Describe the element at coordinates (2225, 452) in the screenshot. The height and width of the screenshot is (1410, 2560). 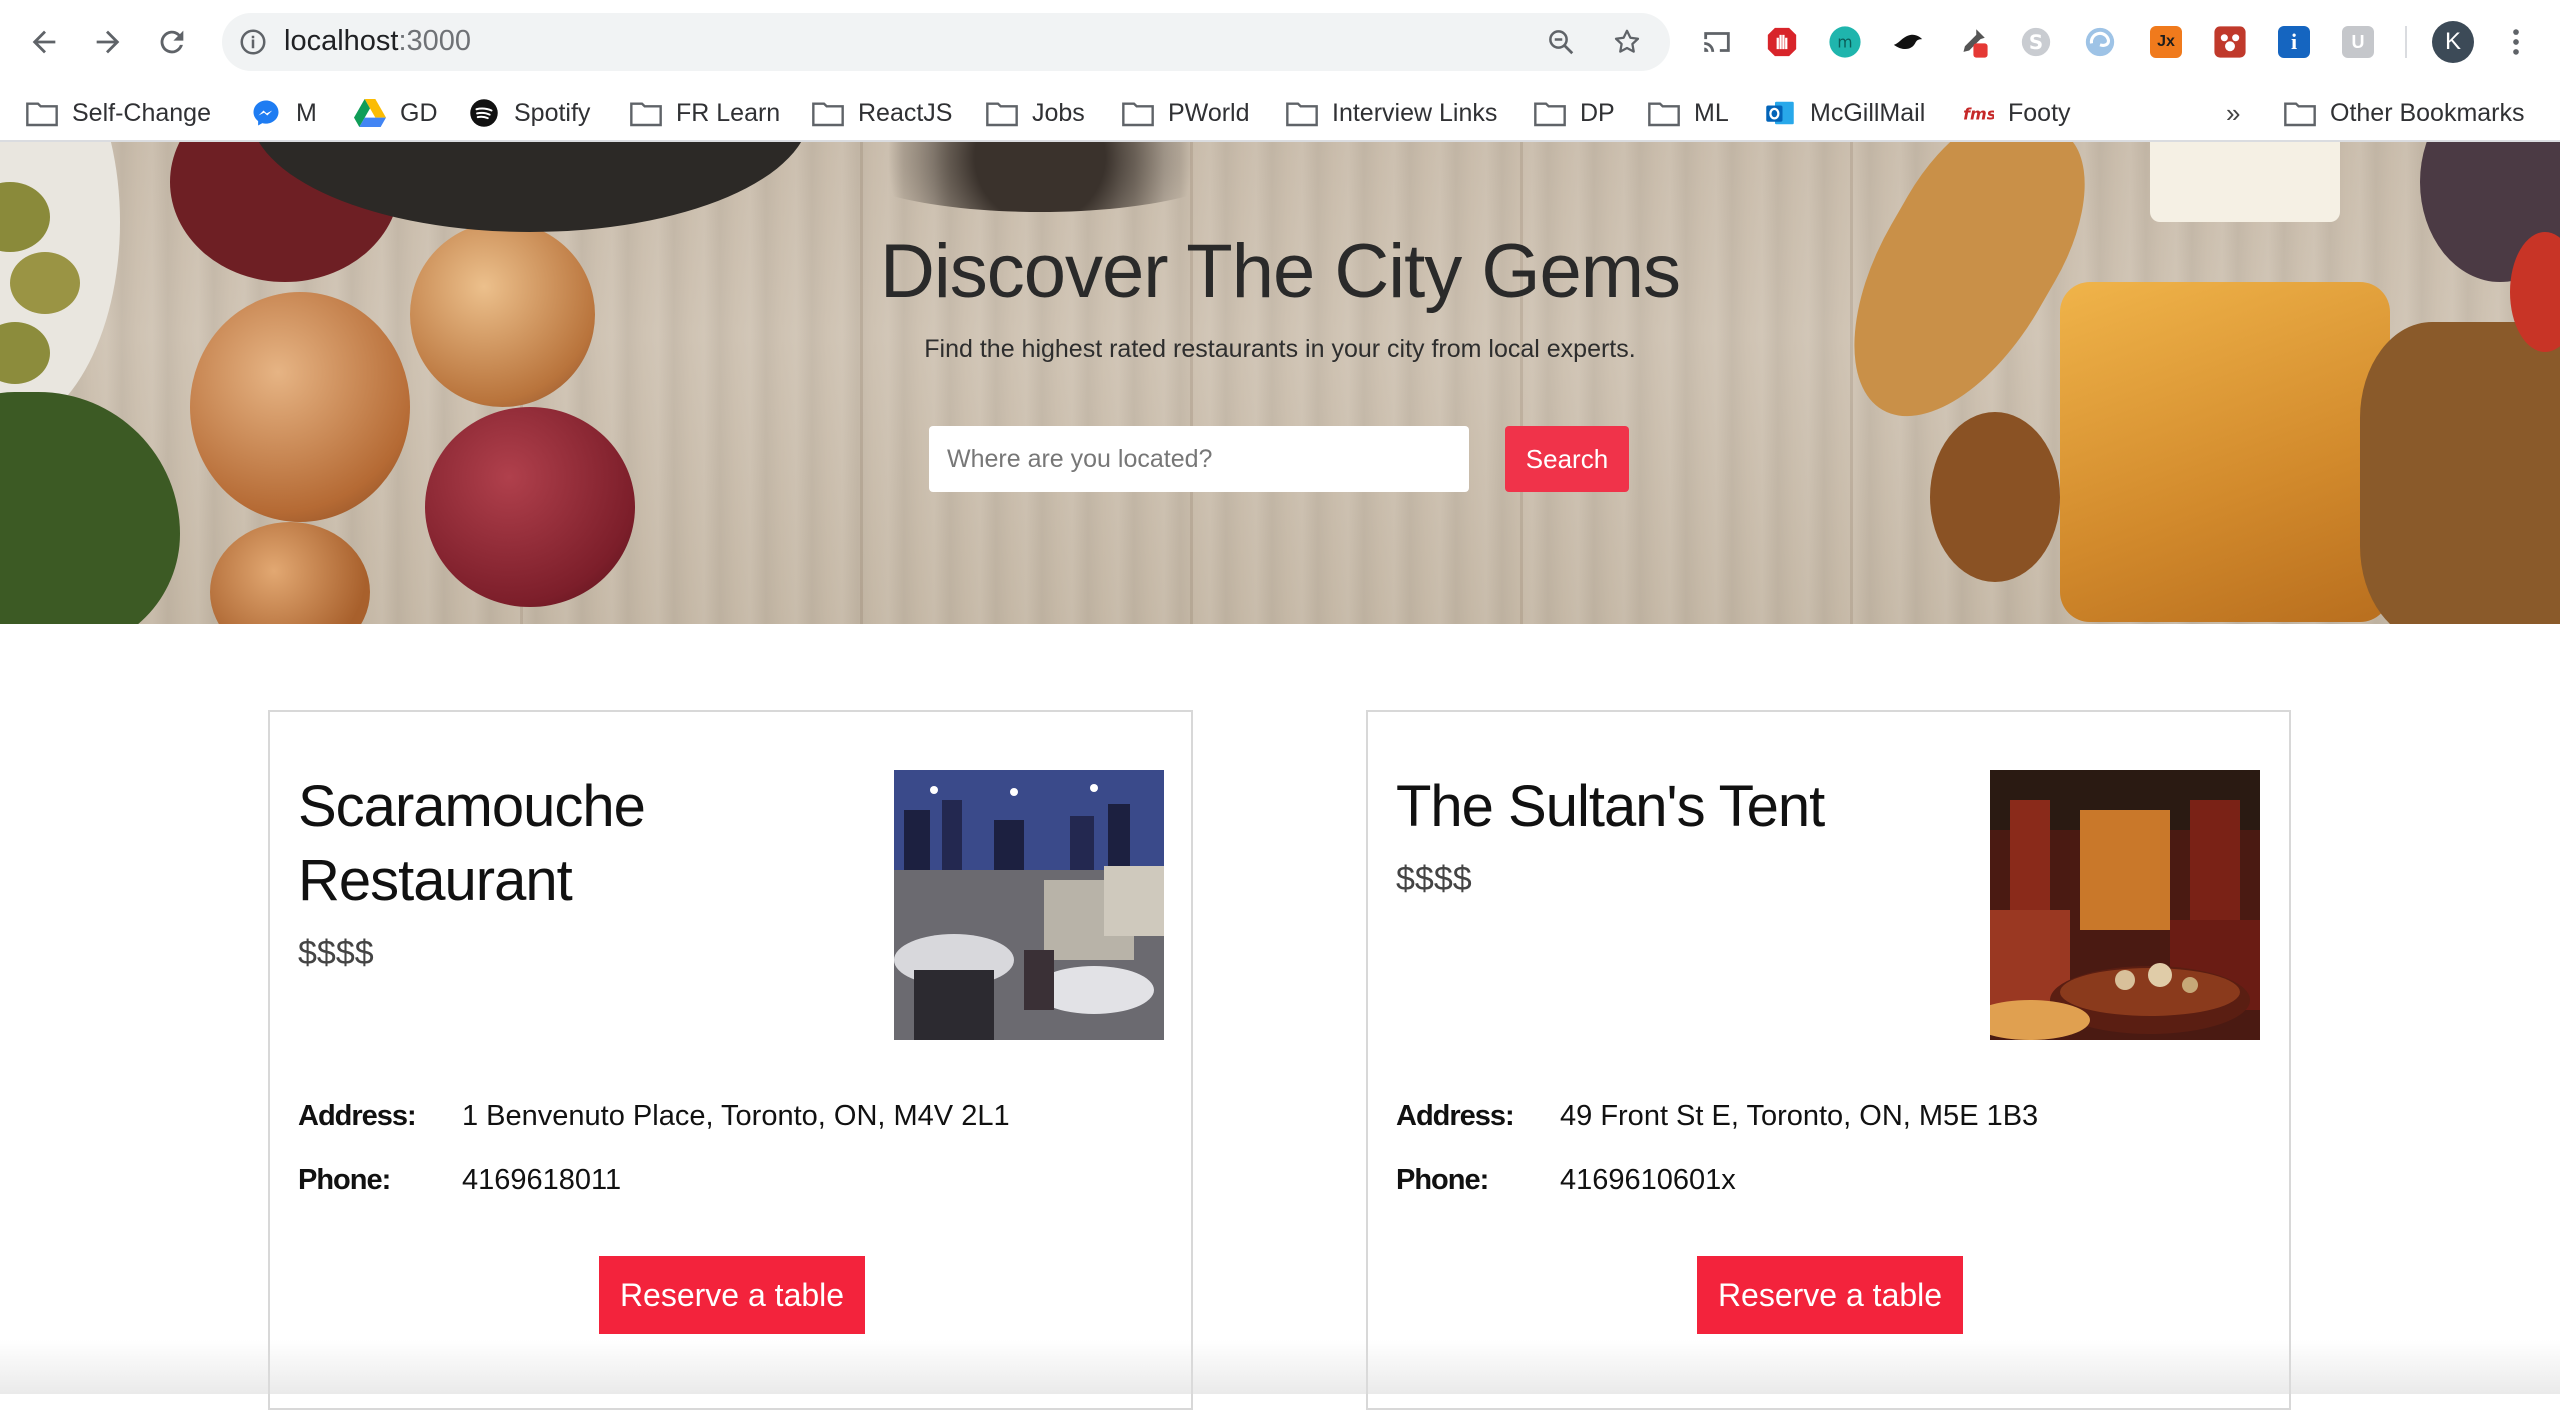
I see `bread-image` at that location.